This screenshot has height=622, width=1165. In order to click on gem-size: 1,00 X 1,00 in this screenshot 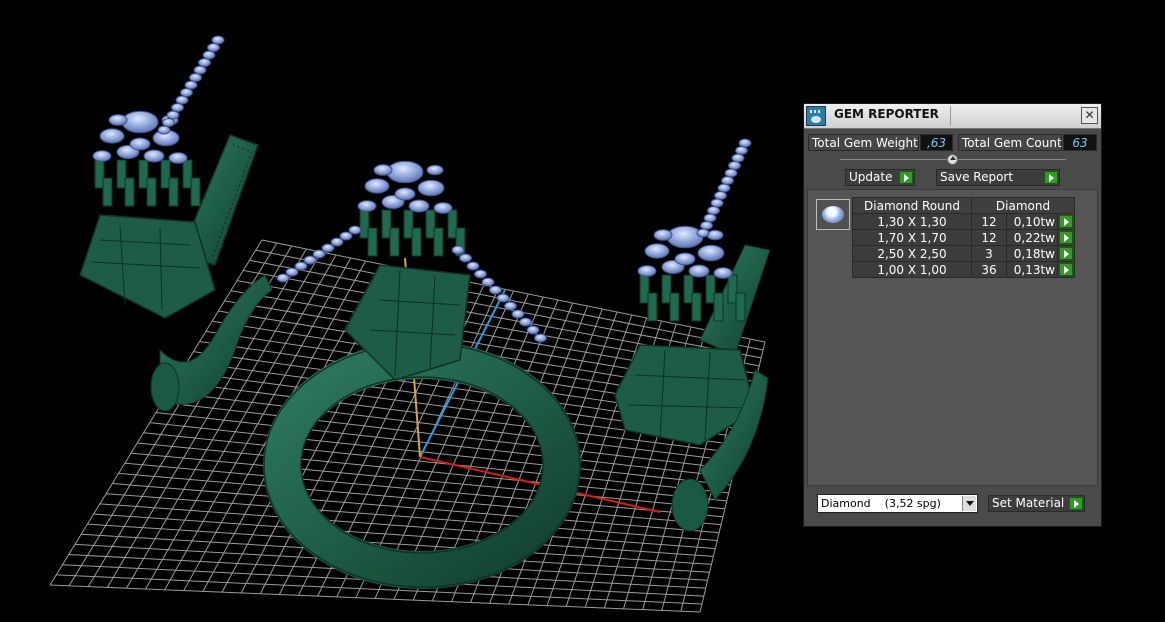, I will do `click(912, 269)`.